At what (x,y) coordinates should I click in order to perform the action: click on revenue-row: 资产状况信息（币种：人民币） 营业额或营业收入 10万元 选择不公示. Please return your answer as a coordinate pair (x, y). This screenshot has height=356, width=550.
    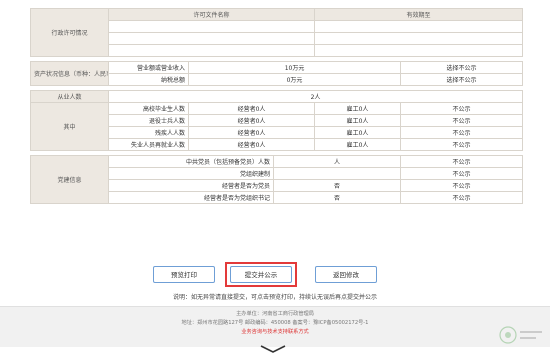
    Looking at the image, I should click on (277, 73).